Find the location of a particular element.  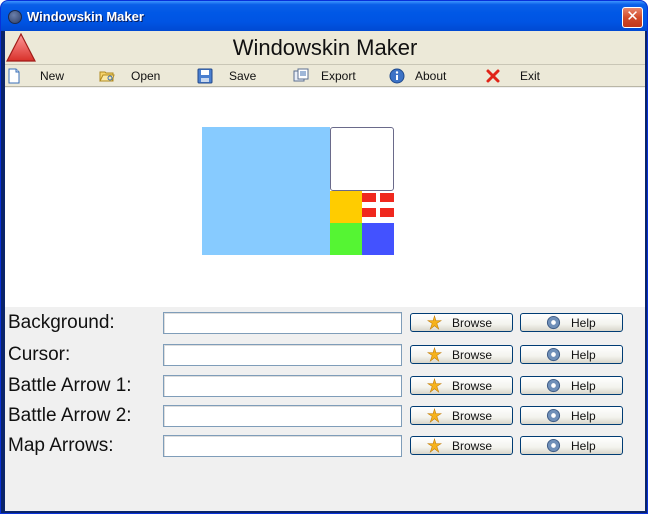

cursor-help-button: Help is located at coordinates (571, 354).